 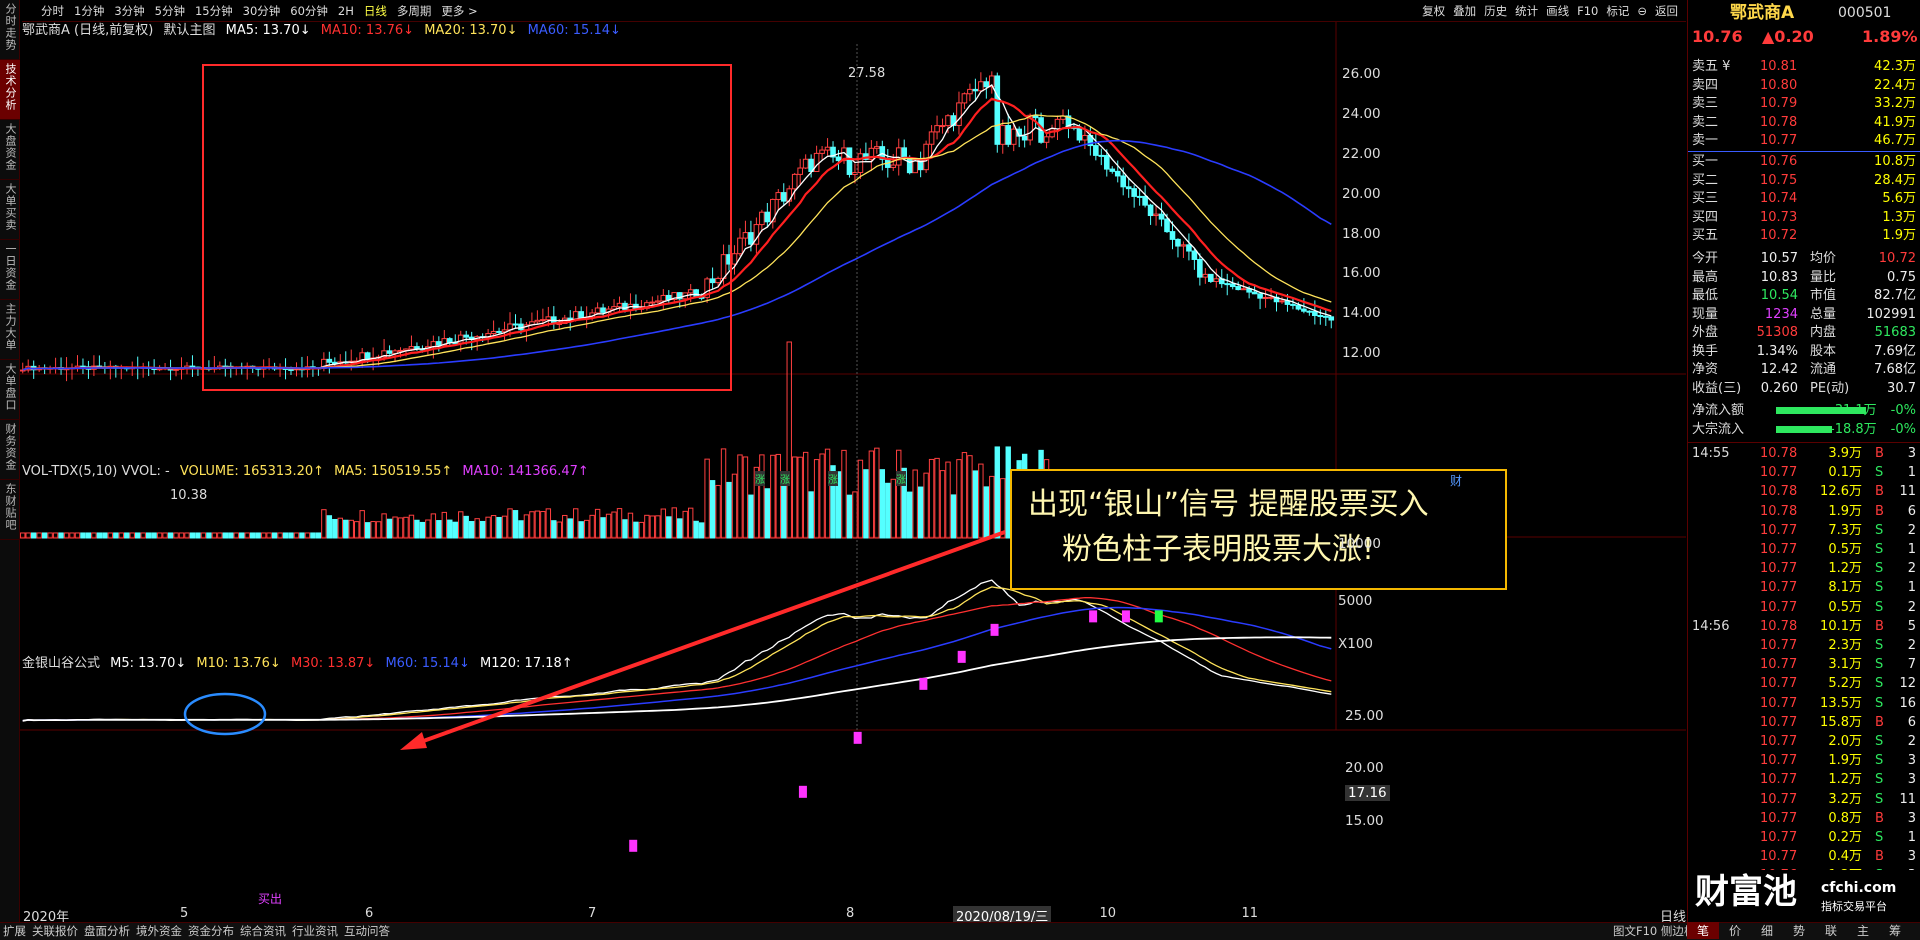 I want to click on status-tab-6: 行业资讯, so click(x=315, y=931).